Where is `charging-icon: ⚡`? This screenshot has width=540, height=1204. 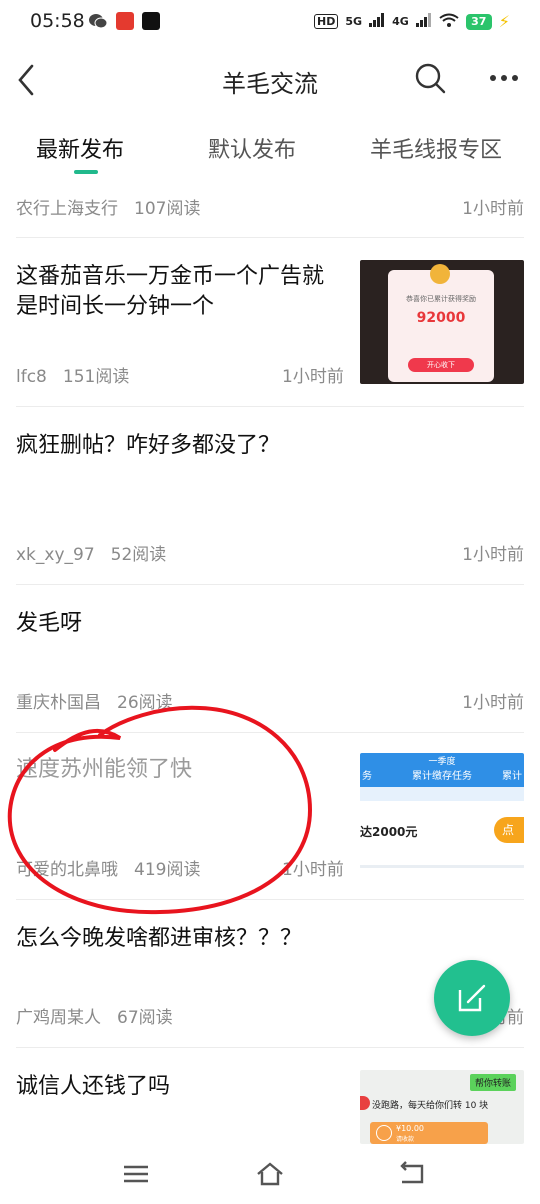
charging-icon: ⚡ is located at coordinates (504, 21).